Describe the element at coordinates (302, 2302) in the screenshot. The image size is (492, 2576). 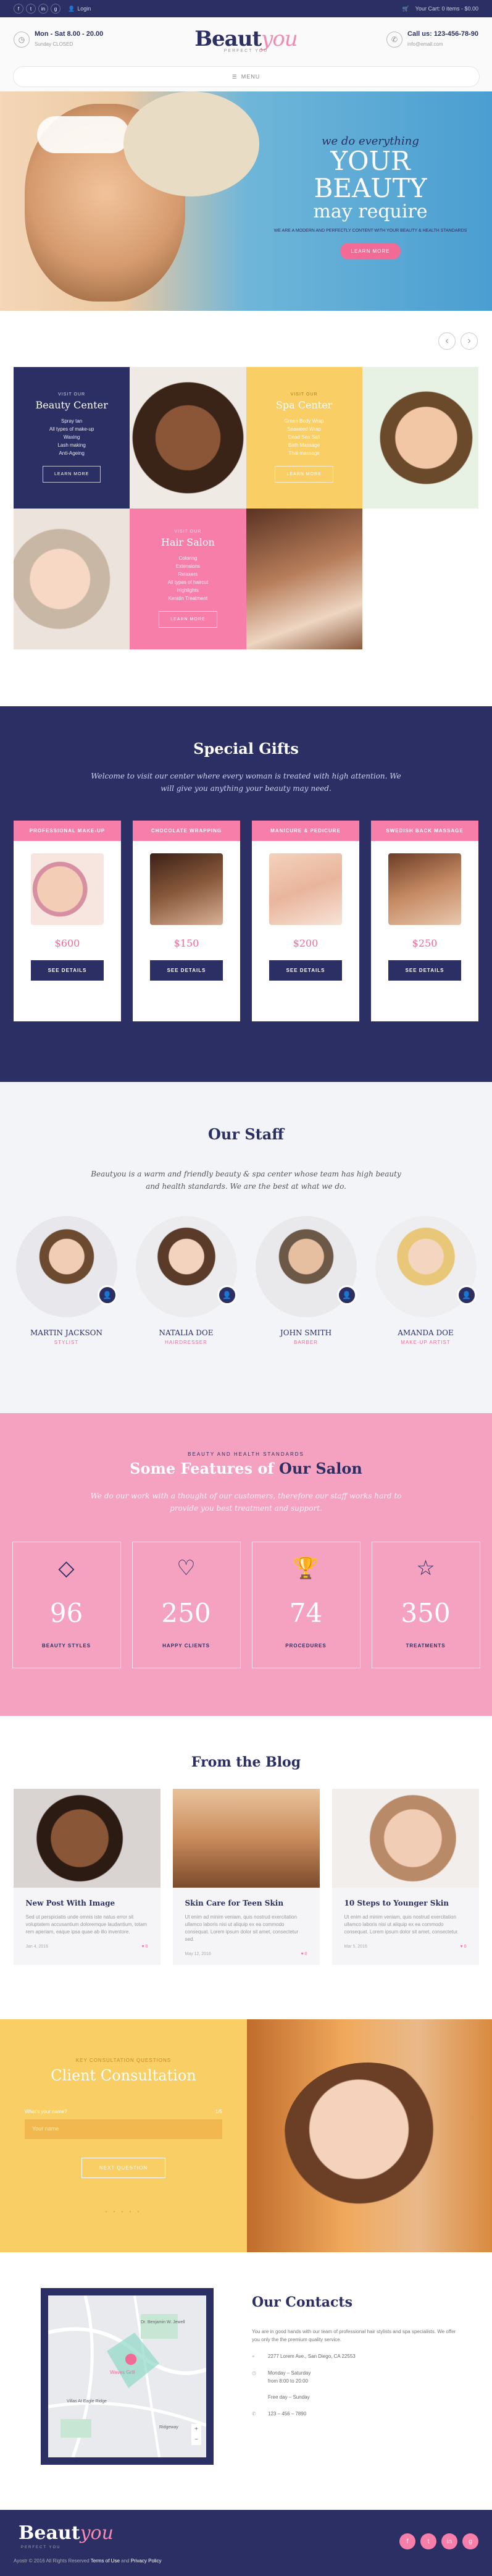
I see `contacts-title: Our Contacts` at that location.